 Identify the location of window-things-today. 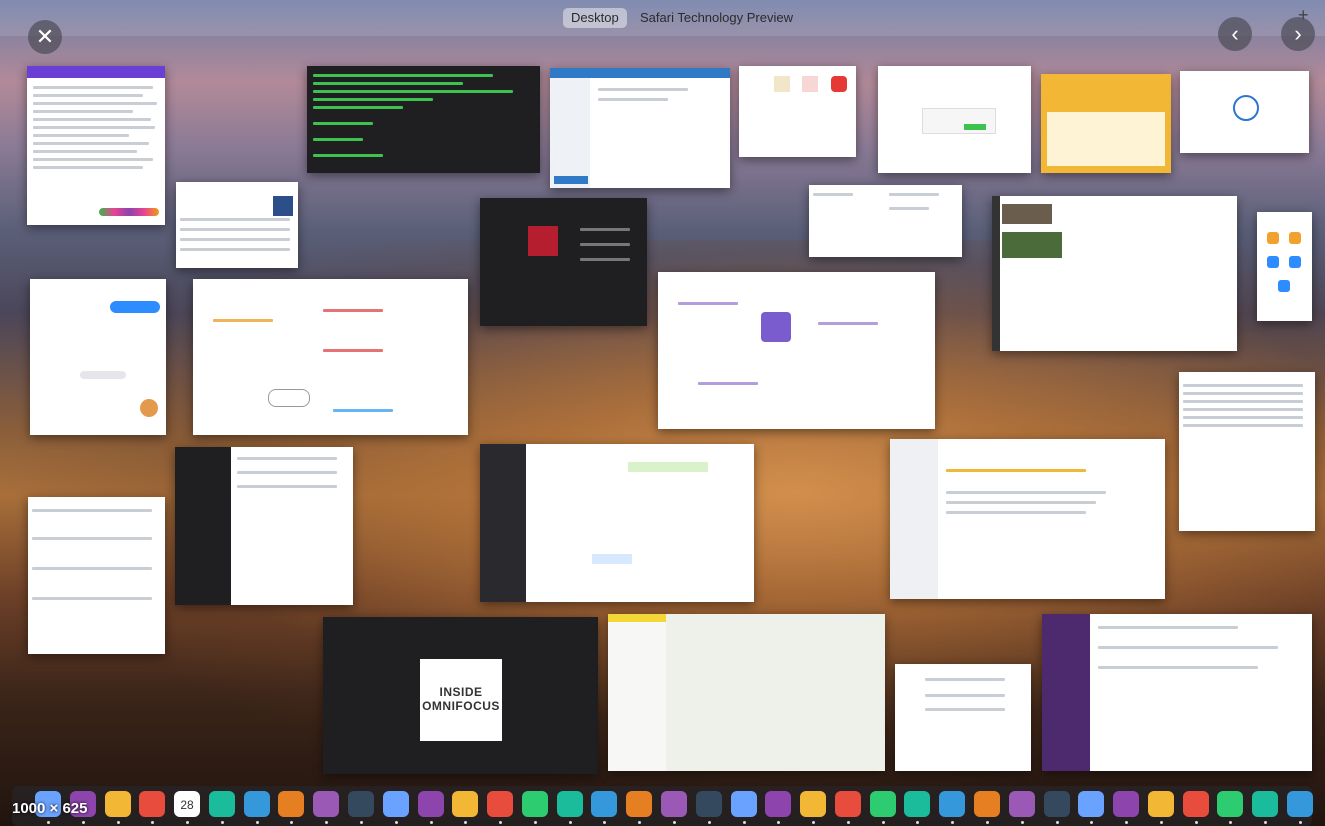
(963, 717).